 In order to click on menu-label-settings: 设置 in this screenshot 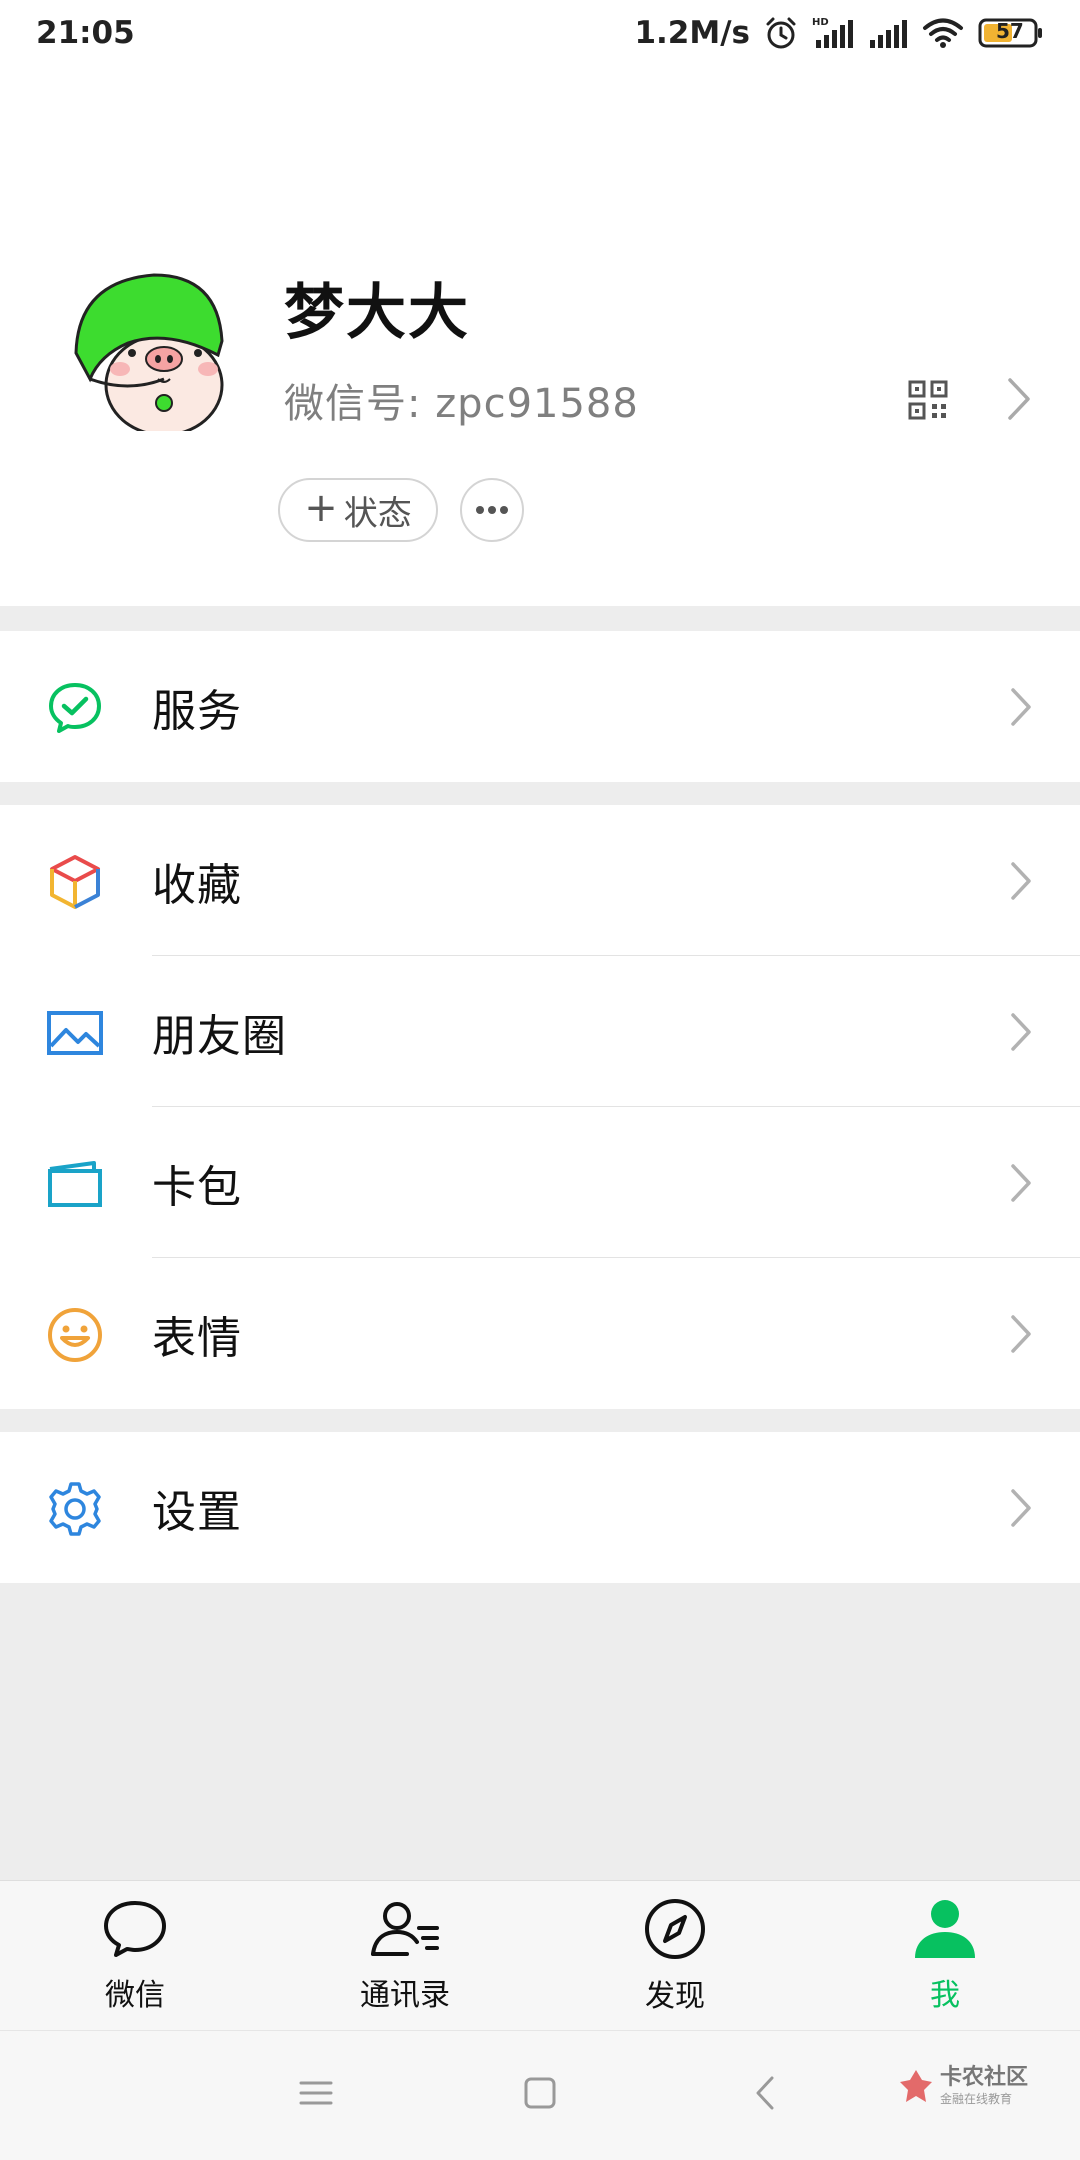, I will do `click(197, 1512)`.